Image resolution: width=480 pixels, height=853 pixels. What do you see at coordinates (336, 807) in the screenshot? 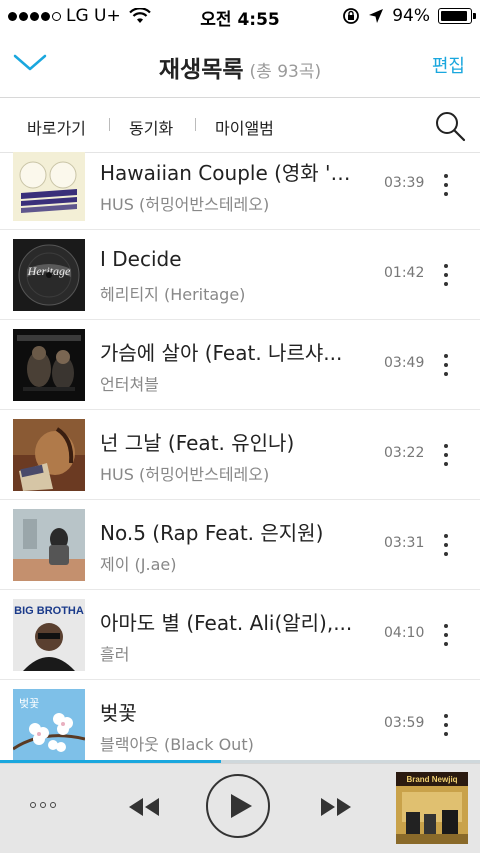
I see `fast-forward-icon` at bounding box center [336, 807].